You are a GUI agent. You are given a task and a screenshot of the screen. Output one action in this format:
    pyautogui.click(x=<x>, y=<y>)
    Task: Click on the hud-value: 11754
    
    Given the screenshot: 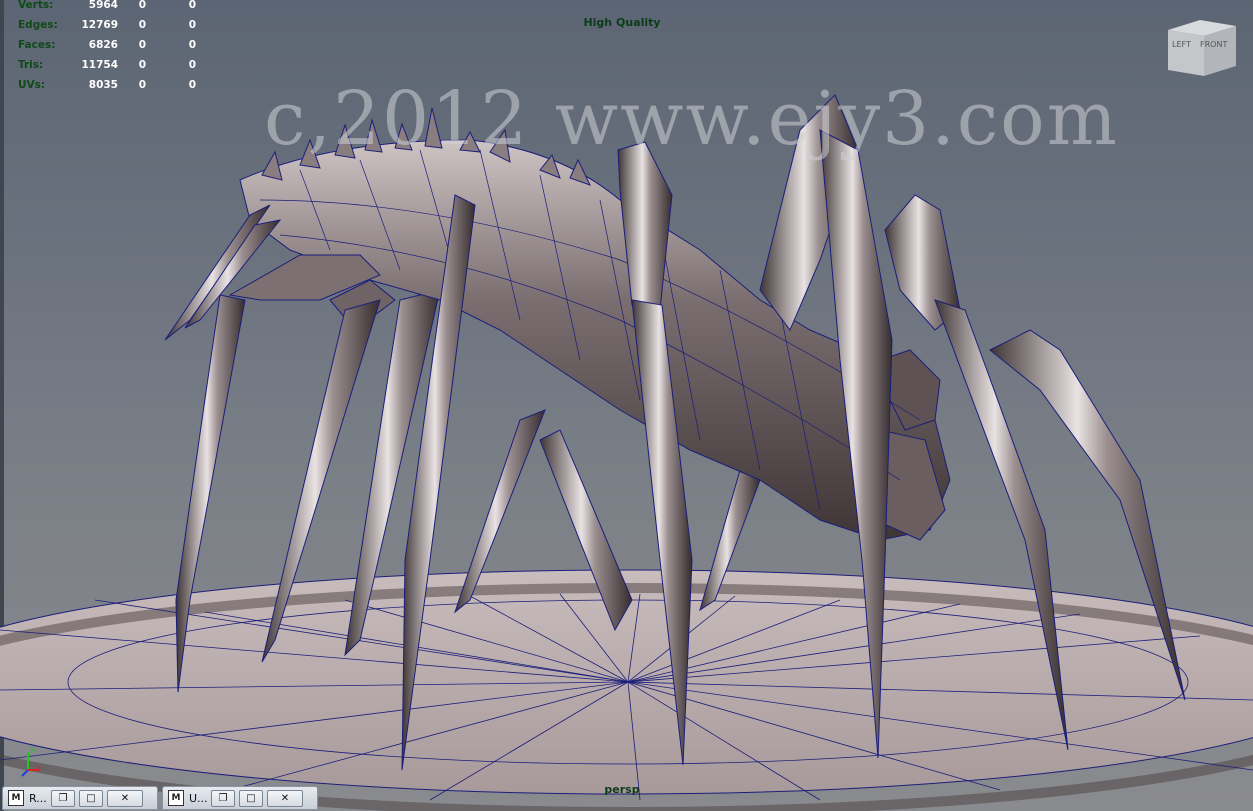 What is the action you would take?
    pyautogui.click(x=99, y=65)
    